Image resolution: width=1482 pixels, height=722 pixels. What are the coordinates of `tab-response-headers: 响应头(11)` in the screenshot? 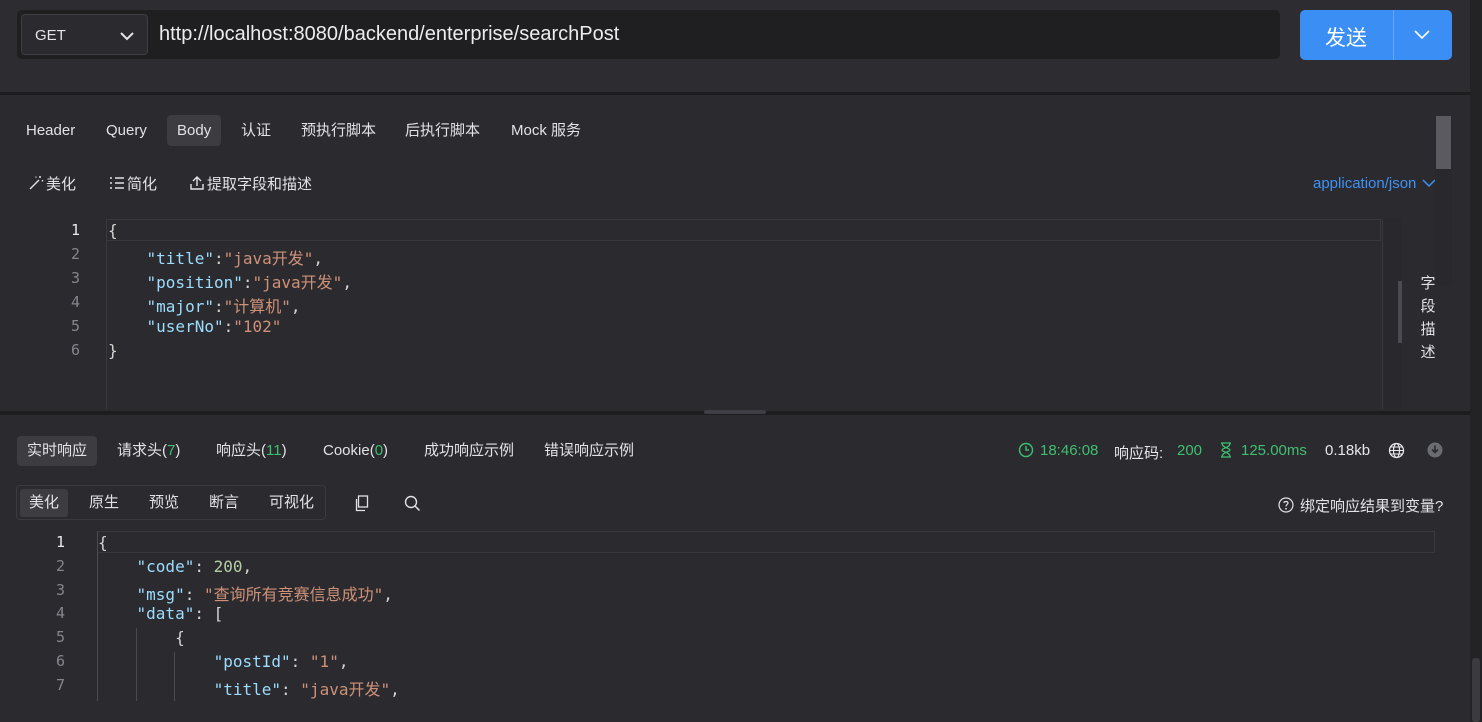 It's located at (251, 451).